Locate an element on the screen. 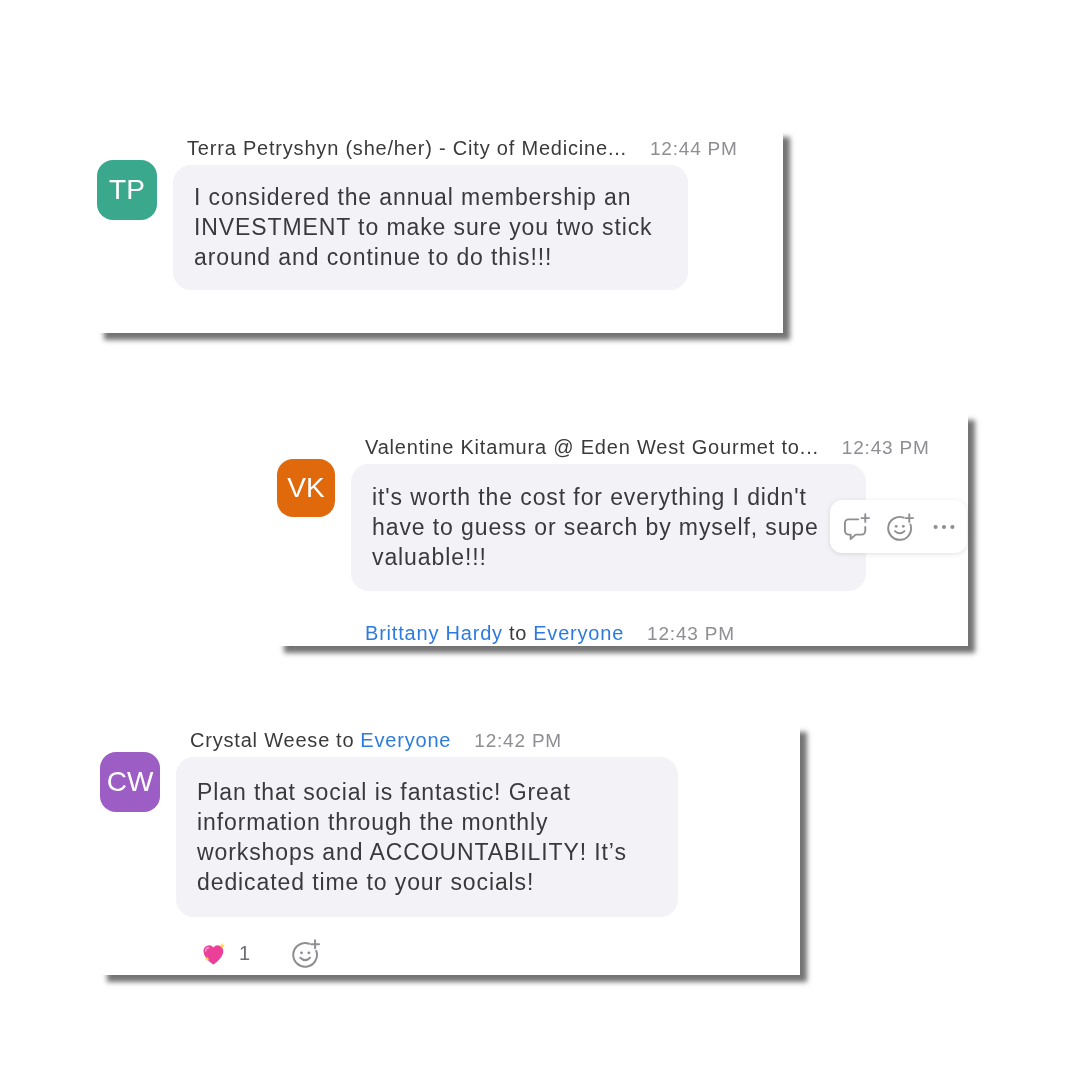  message-bubble: it's worth the cost for everything I didn't have to guess or search by myself, supe valuable!!! is located at coordinates (608, 527).